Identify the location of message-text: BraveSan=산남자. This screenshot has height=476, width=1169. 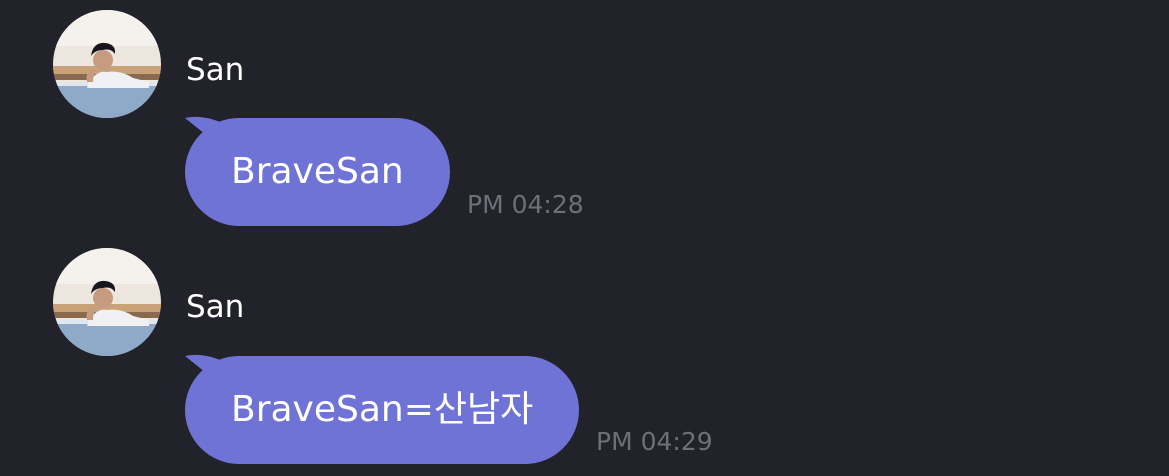
(382, 409).